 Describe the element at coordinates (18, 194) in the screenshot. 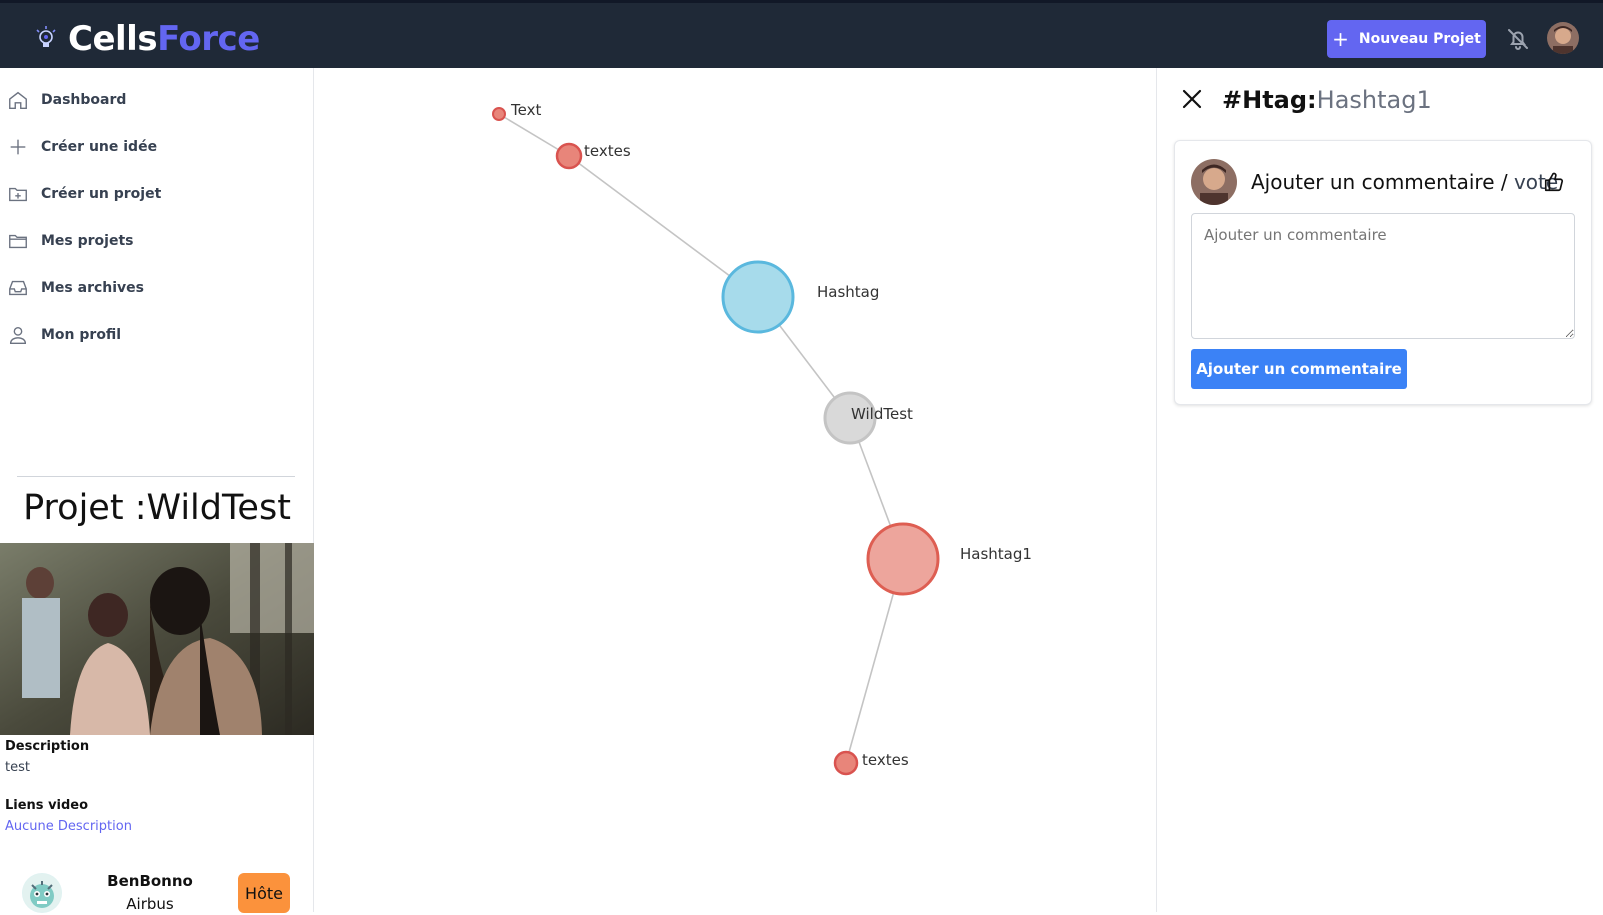

I see `folder-plus-icon` at that location.